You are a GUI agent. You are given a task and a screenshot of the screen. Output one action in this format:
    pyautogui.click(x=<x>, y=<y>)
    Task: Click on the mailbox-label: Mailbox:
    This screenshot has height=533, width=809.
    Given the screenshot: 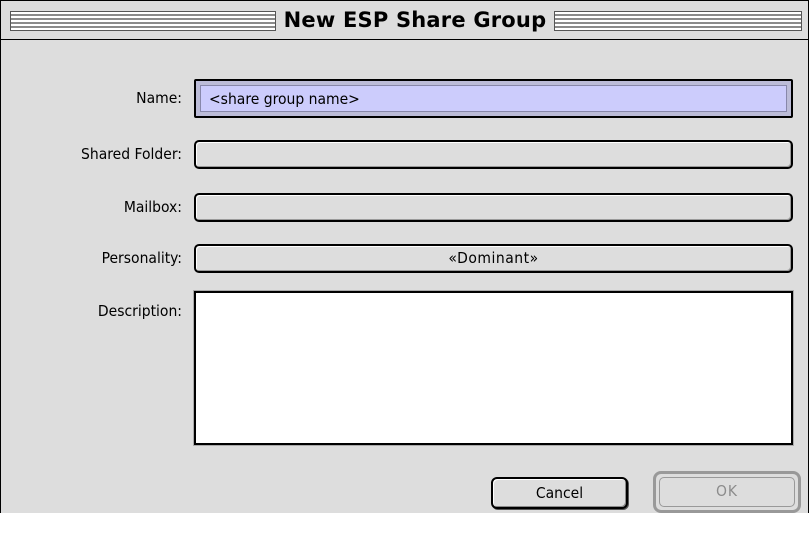 What is the action you would take?
    pyautogui.click(x=152, y=207)
    